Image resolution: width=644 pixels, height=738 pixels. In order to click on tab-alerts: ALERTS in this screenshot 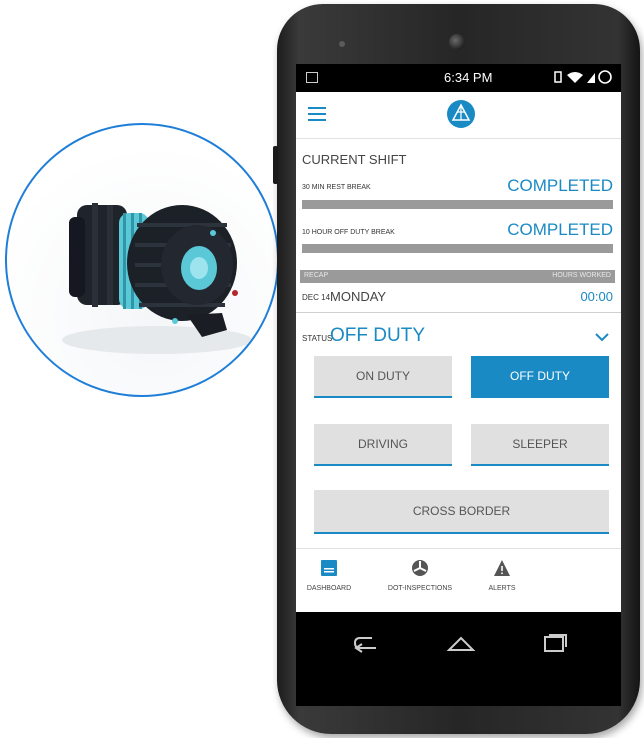, I will do `click(502, 575)`.